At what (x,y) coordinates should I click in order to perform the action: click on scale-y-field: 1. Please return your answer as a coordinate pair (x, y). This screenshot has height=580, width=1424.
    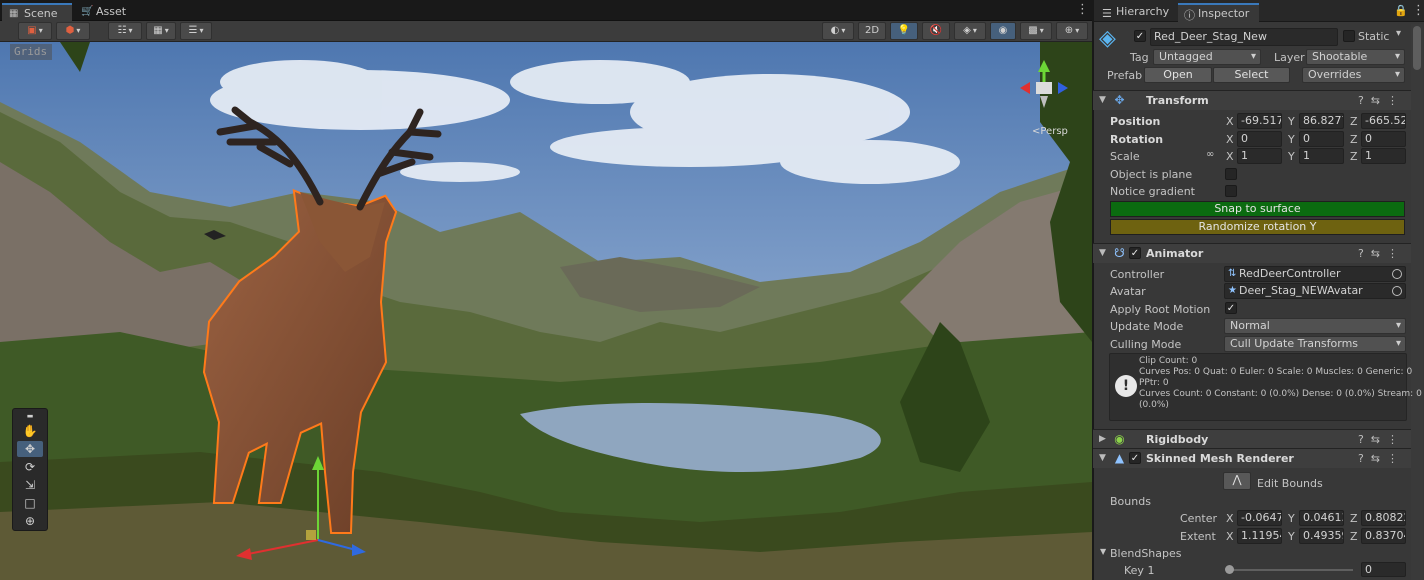
    Looking at the image, I should click on (1321, 156).